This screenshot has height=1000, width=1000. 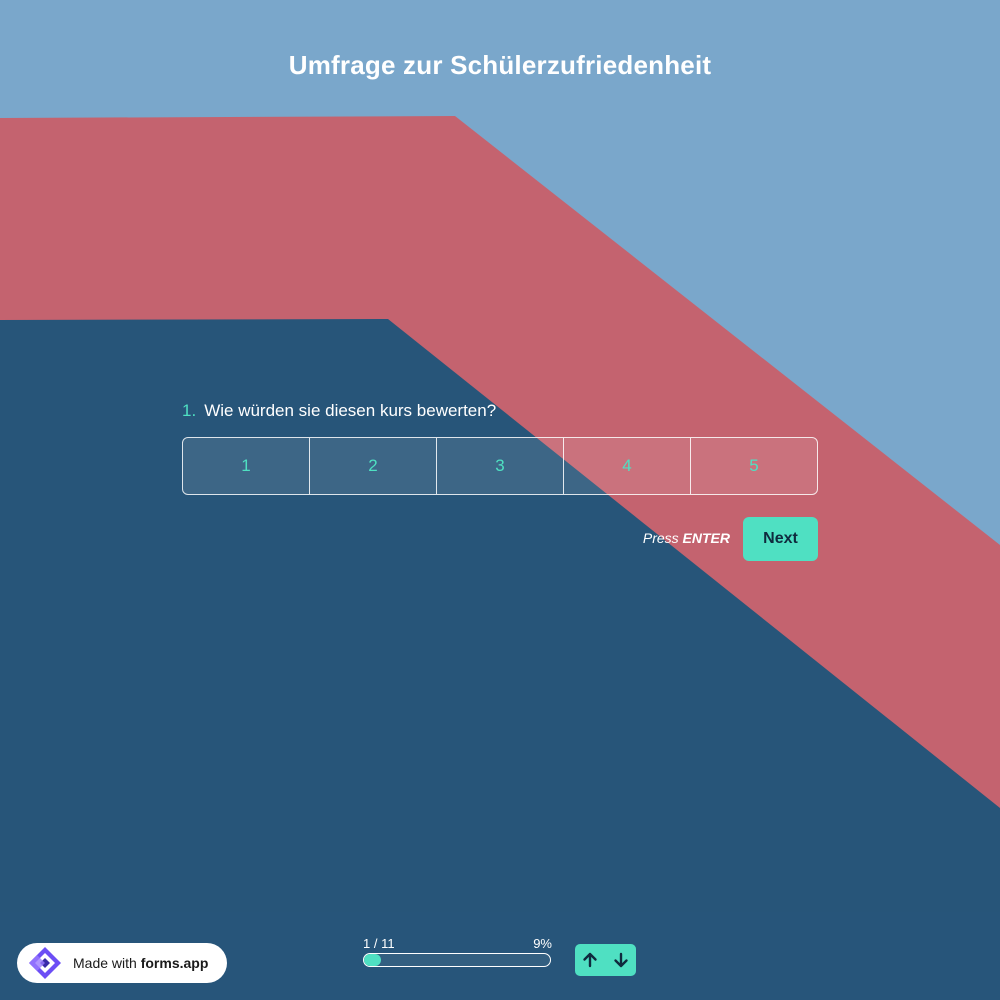 What do you see at coordinates (174, 963) in the screenshot?
I see `badge-brand: forms.app` at bounding box center [174, 963].